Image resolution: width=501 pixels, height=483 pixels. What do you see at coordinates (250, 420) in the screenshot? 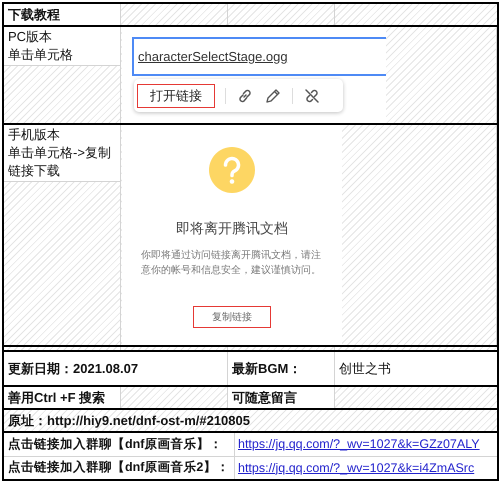
I see `source-url: 原址：http://hiy9.net/dnf-ost-m/#210805` at bounding box center [250, 420].